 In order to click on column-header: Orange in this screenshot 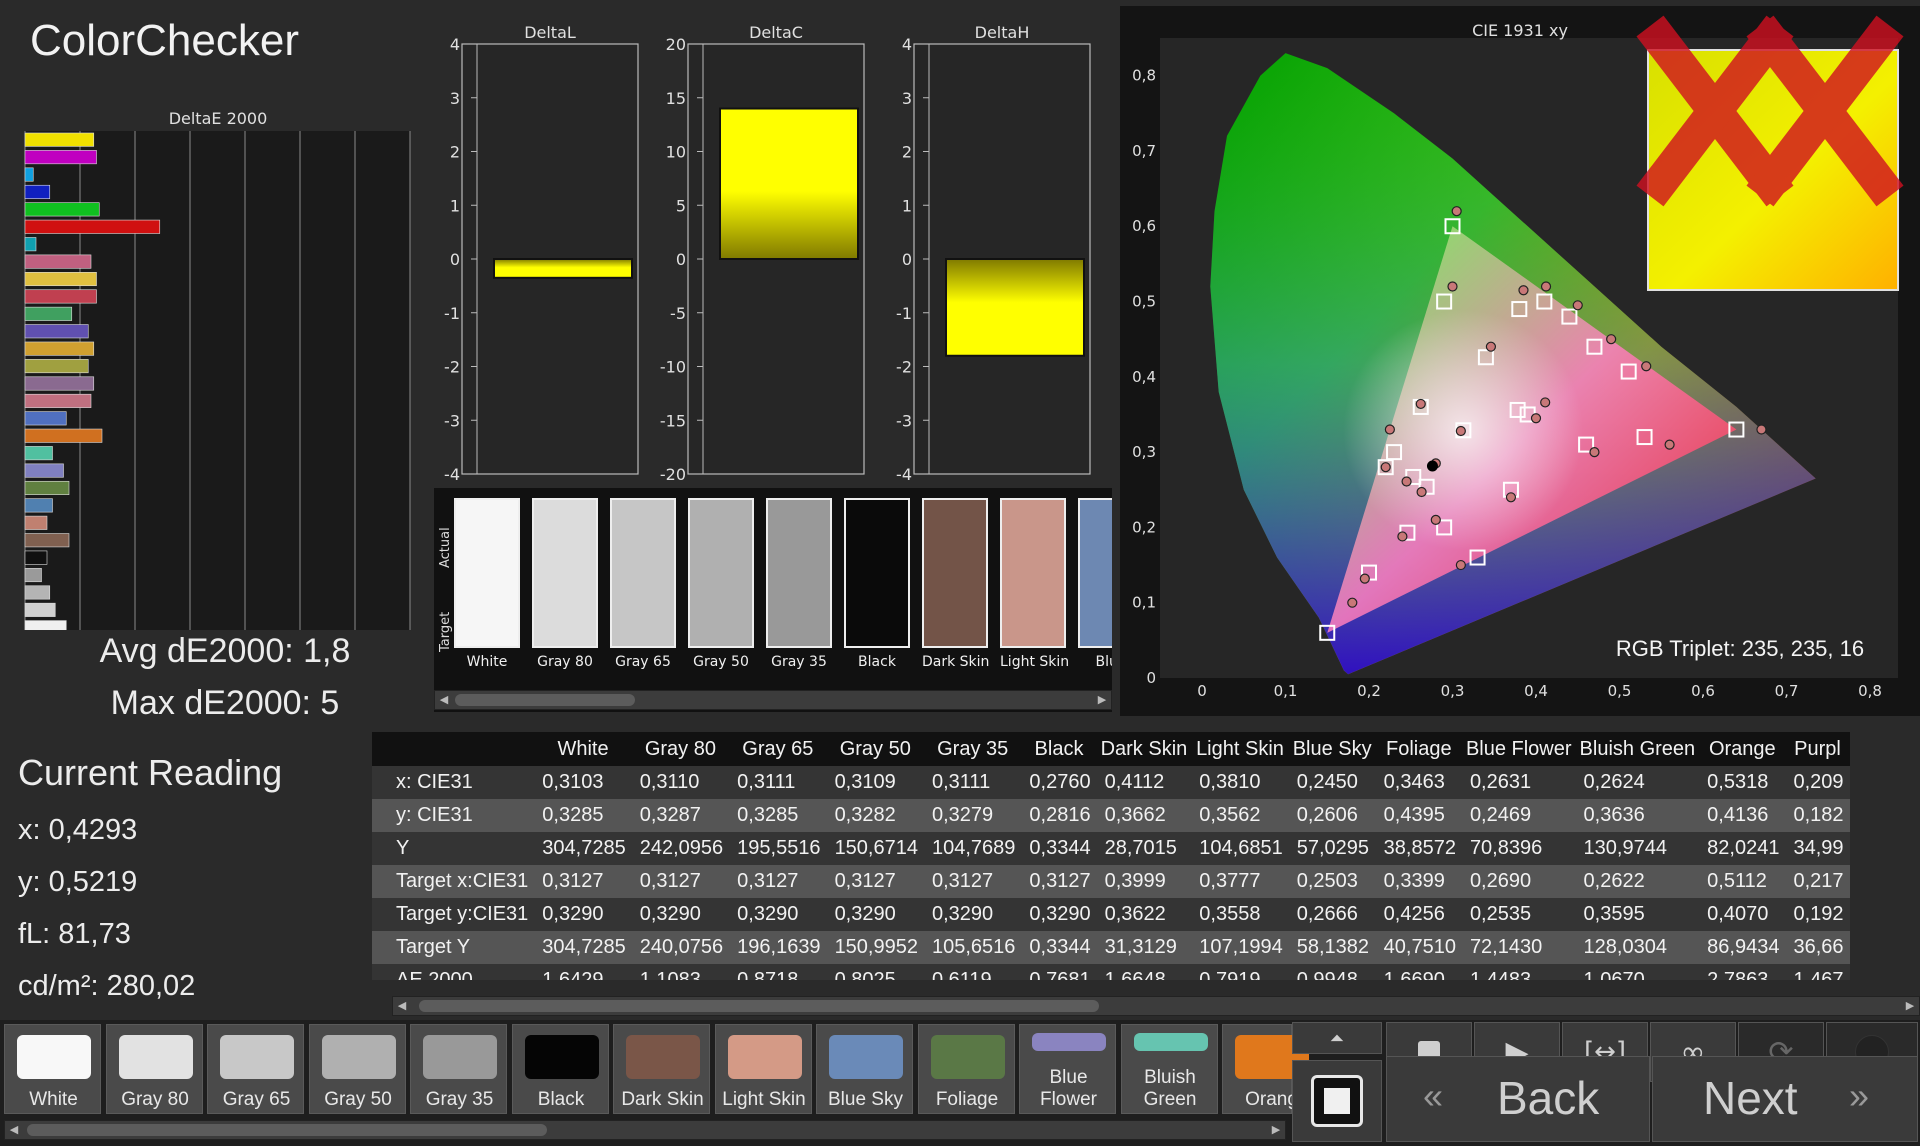, I will do `click(1742, 749)`.